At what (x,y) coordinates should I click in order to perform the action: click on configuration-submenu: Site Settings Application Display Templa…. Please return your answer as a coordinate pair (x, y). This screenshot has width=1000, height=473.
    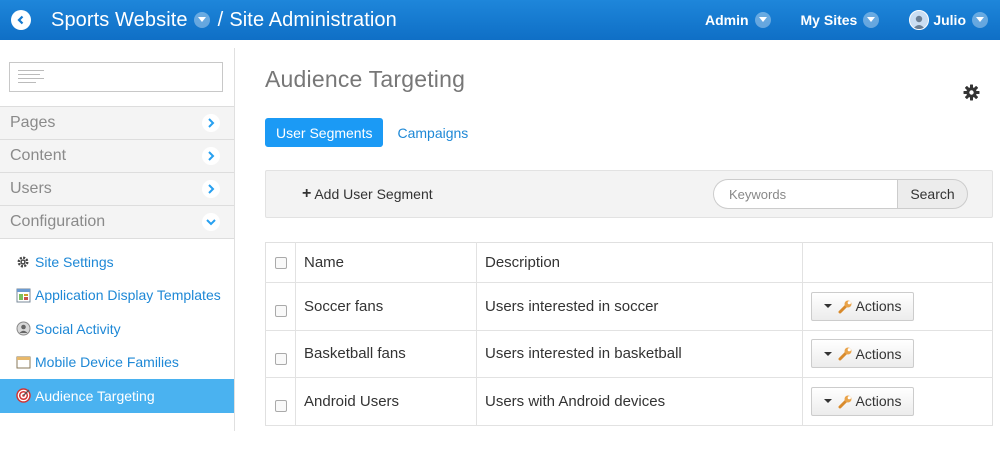
    Looking at the image, I should click on (117, 326).